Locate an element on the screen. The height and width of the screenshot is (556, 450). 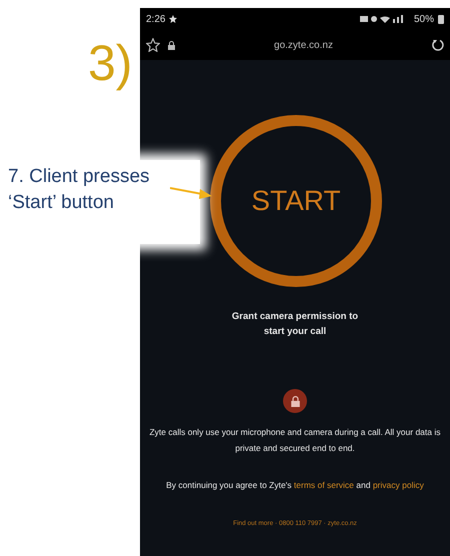
annotation-text: 7. Client presses ‘Start’ button is located at coordinates (100, 202).